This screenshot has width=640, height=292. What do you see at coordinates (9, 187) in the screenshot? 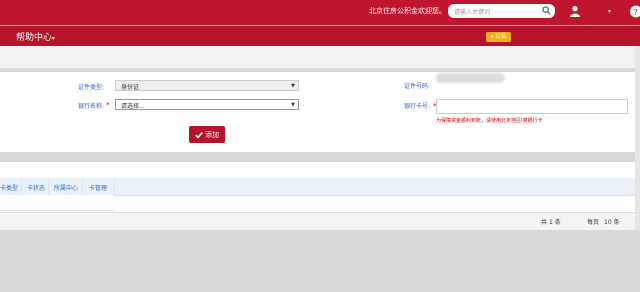
I see `col-card-type: 卡类型` at bounding box center [9, 187].